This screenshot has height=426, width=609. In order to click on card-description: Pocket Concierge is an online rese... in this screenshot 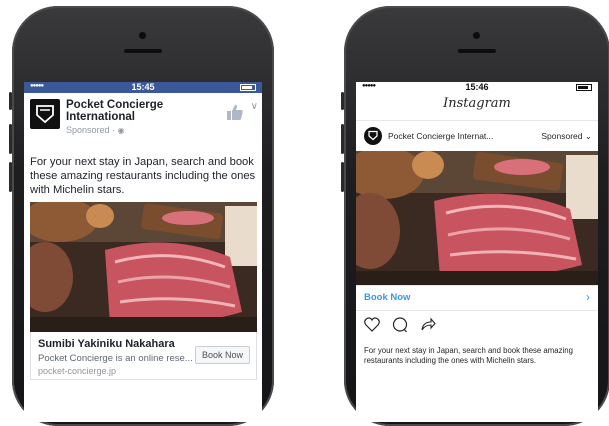, I will do `click(115, 358)`.